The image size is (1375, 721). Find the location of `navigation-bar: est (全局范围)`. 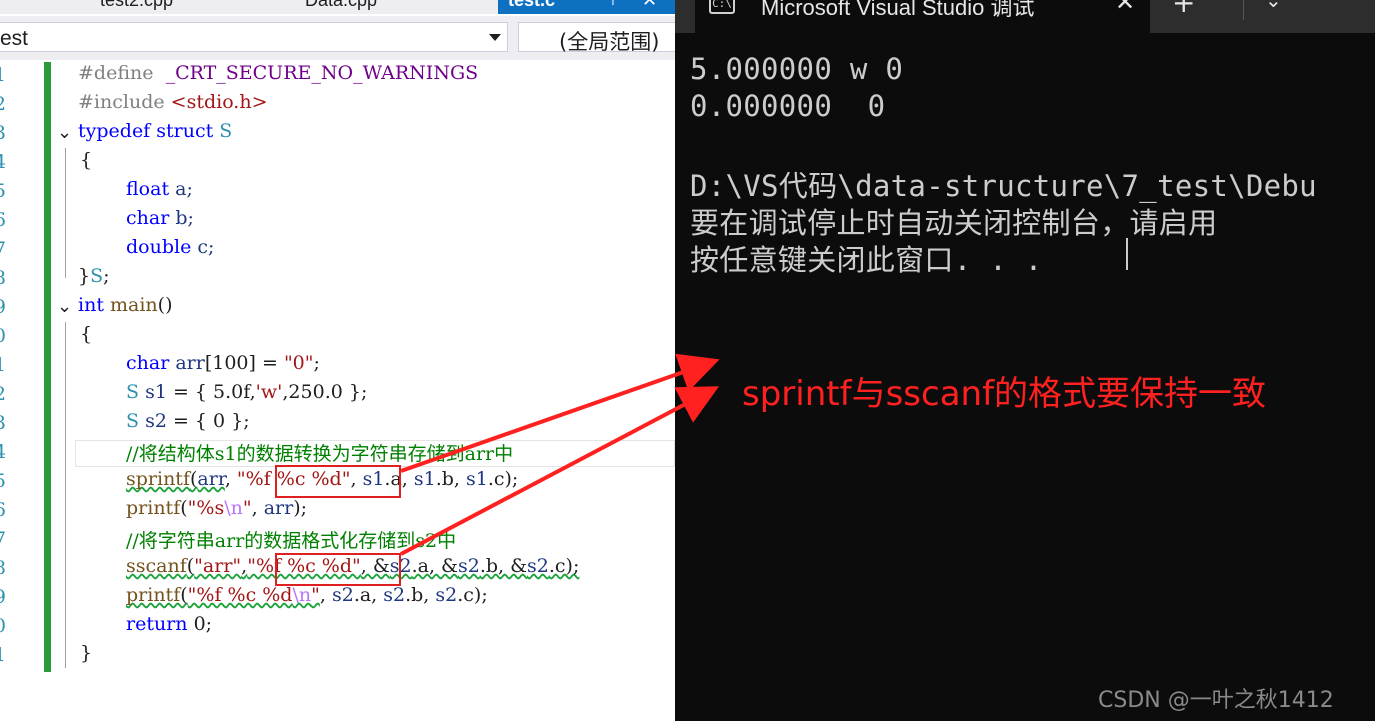

navigation-bar: est (全局范围) is located at coordinates (337, 38).